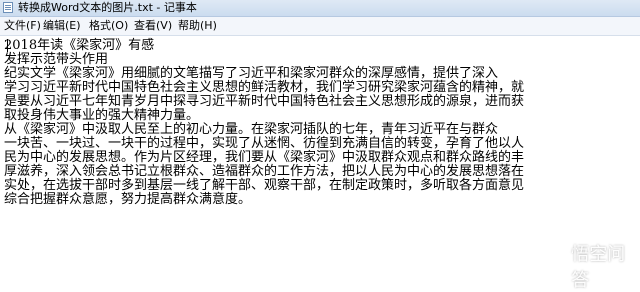 This screenshot has width=640, height=292. I want to click on document-line: 民为中心的发展思想。作为片区经理，我们要从《梁家河》中汲取群众观点和群众路线的丰, so click(264, 157).